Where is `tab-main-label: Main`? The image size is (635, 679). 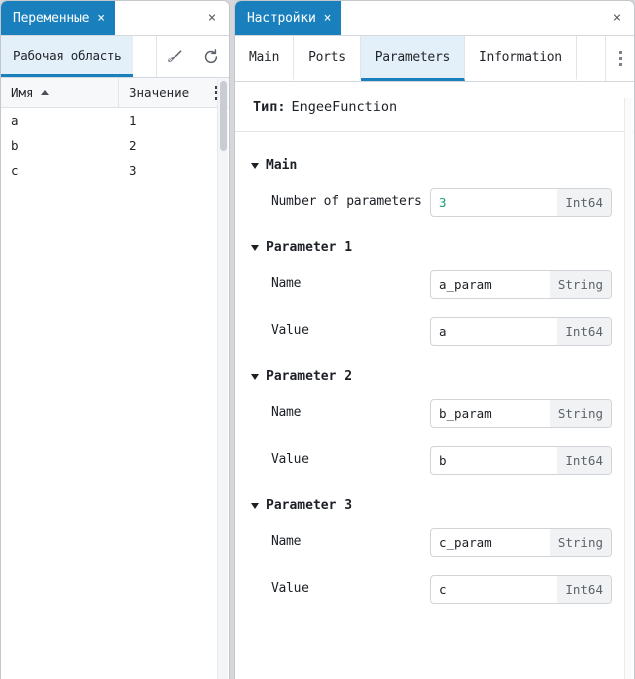
tab-main-label: Main is located at coordinates (264, 57).